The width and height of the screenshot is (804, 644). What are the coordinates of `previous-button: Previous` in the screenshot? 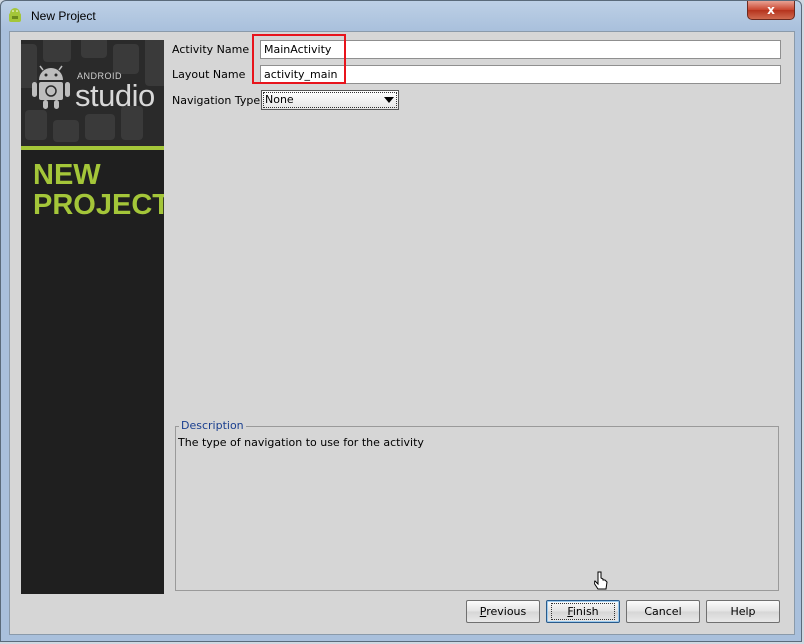 It's located at (503, 611).